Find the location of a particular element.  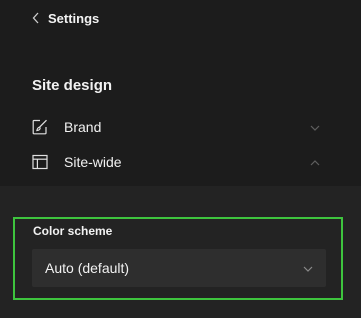

nav-item-site-wide: Site-wide is located at coordinates (181, 162).